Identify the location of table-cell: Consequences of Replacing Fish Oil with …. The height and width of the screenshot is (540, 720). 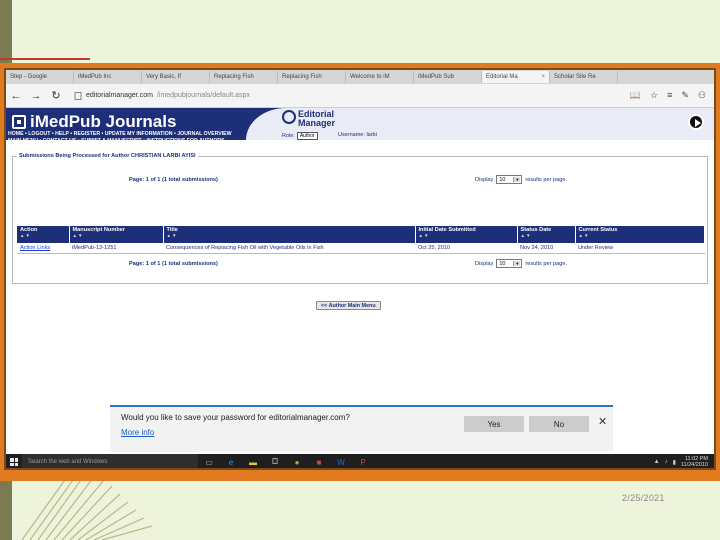
(289, 248).